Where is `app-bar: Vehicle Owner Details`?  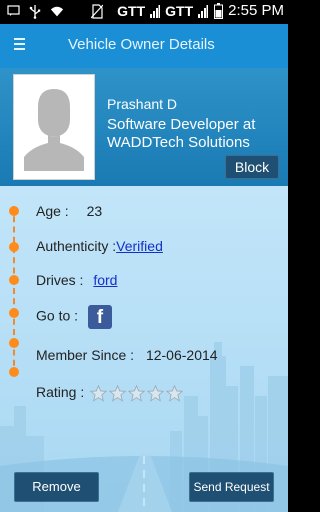 app-bar: Vehicle Owner Details is located at coordinates (144, 46).